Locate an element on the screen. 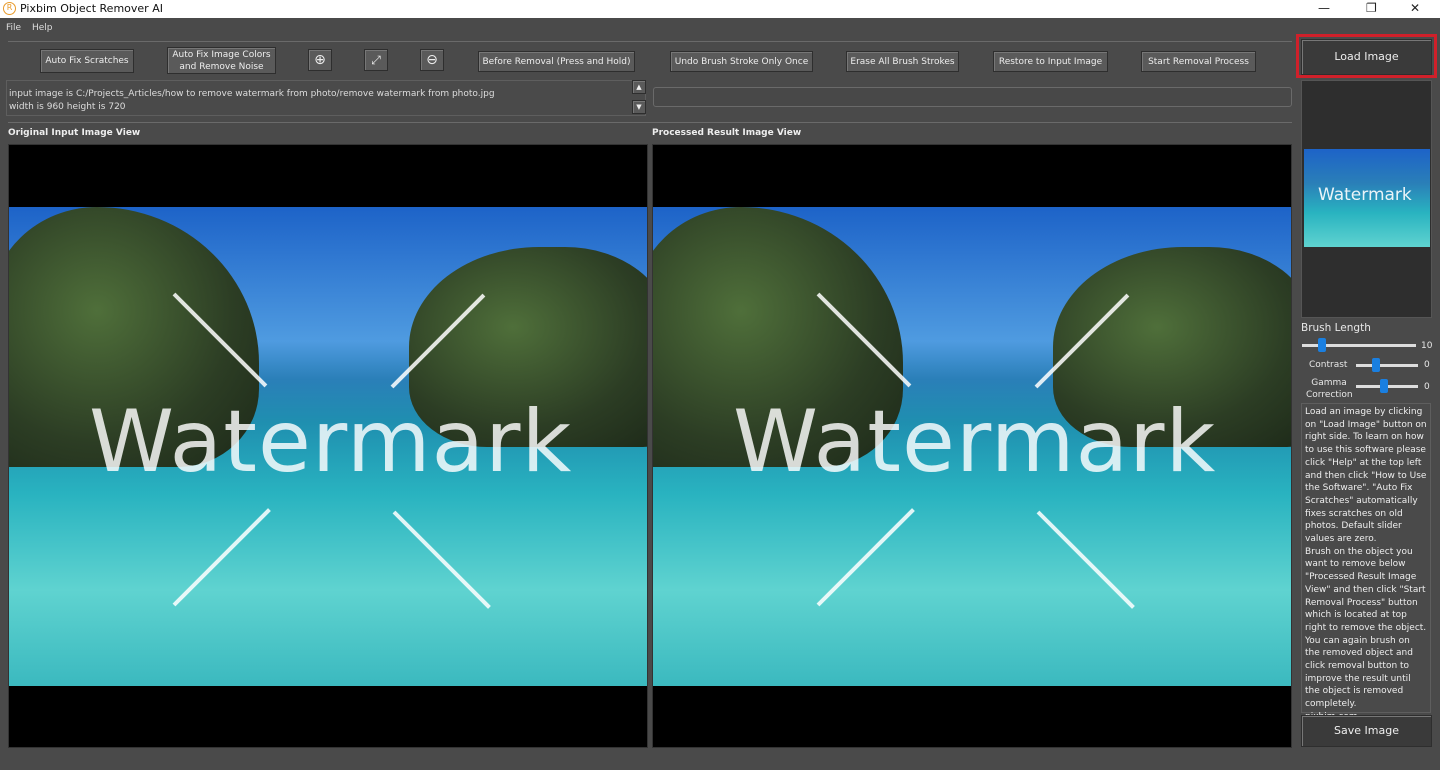 The image size is (1440, 770). window-title: Pixbim Object Remover AI is located at coordinates (91, 8).